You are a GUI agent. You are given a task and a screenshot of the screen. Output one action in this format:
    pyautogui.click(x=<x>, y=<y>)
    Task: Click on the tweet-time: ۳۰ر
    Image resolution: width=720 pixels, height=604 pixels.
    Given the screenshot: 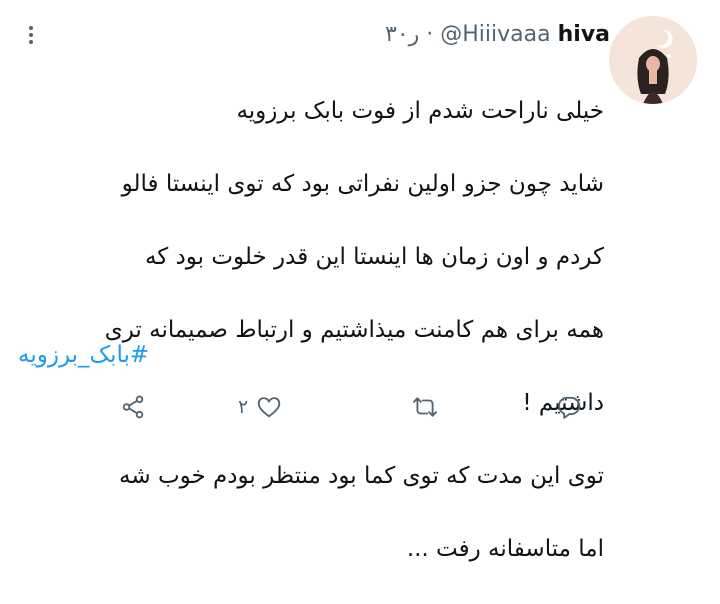 What is the action you would take?
    pyautogui.click(x=402, y=34)
    